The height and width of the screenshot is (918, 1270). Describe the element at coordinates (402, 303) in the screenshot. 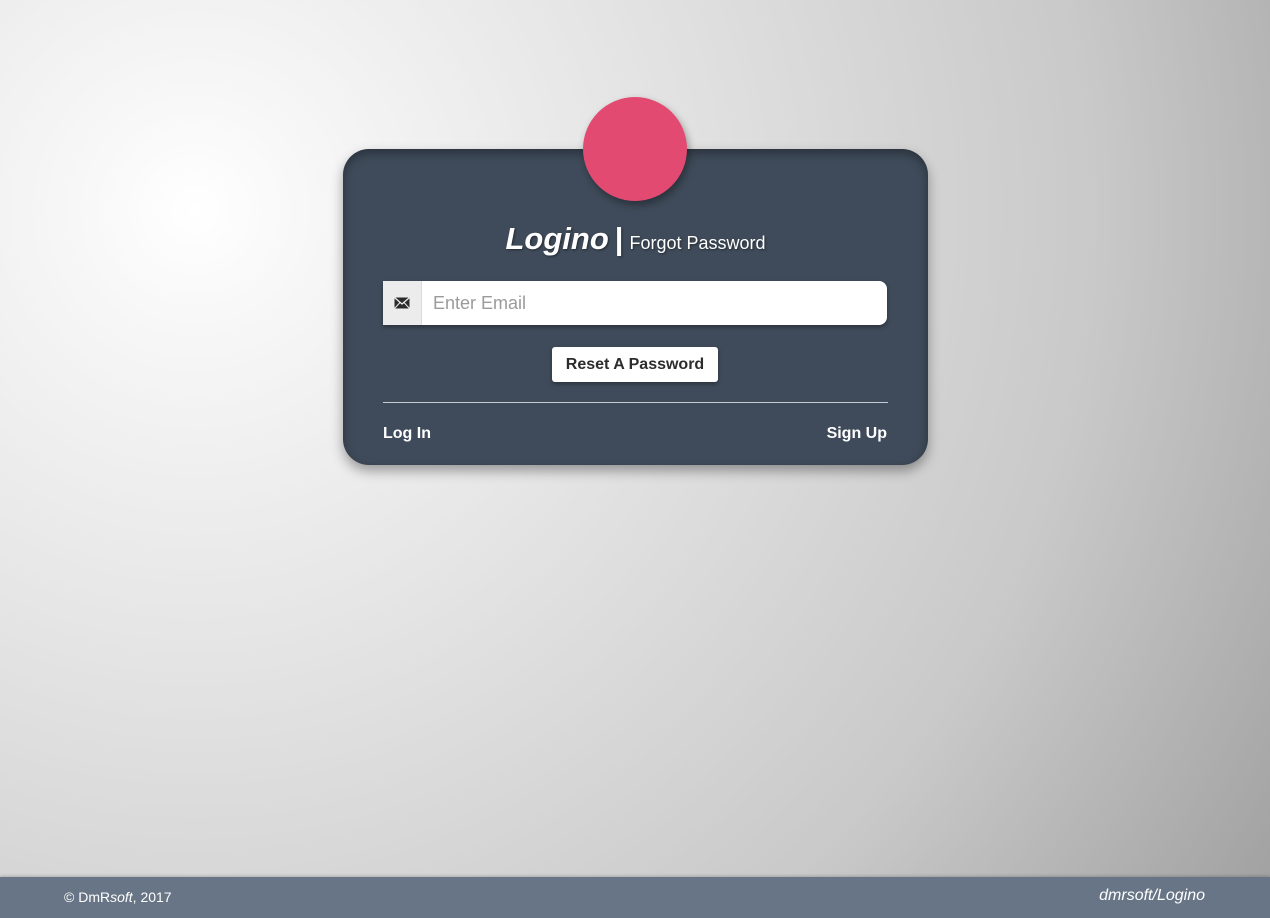

I see `envelope-icon` at that location.